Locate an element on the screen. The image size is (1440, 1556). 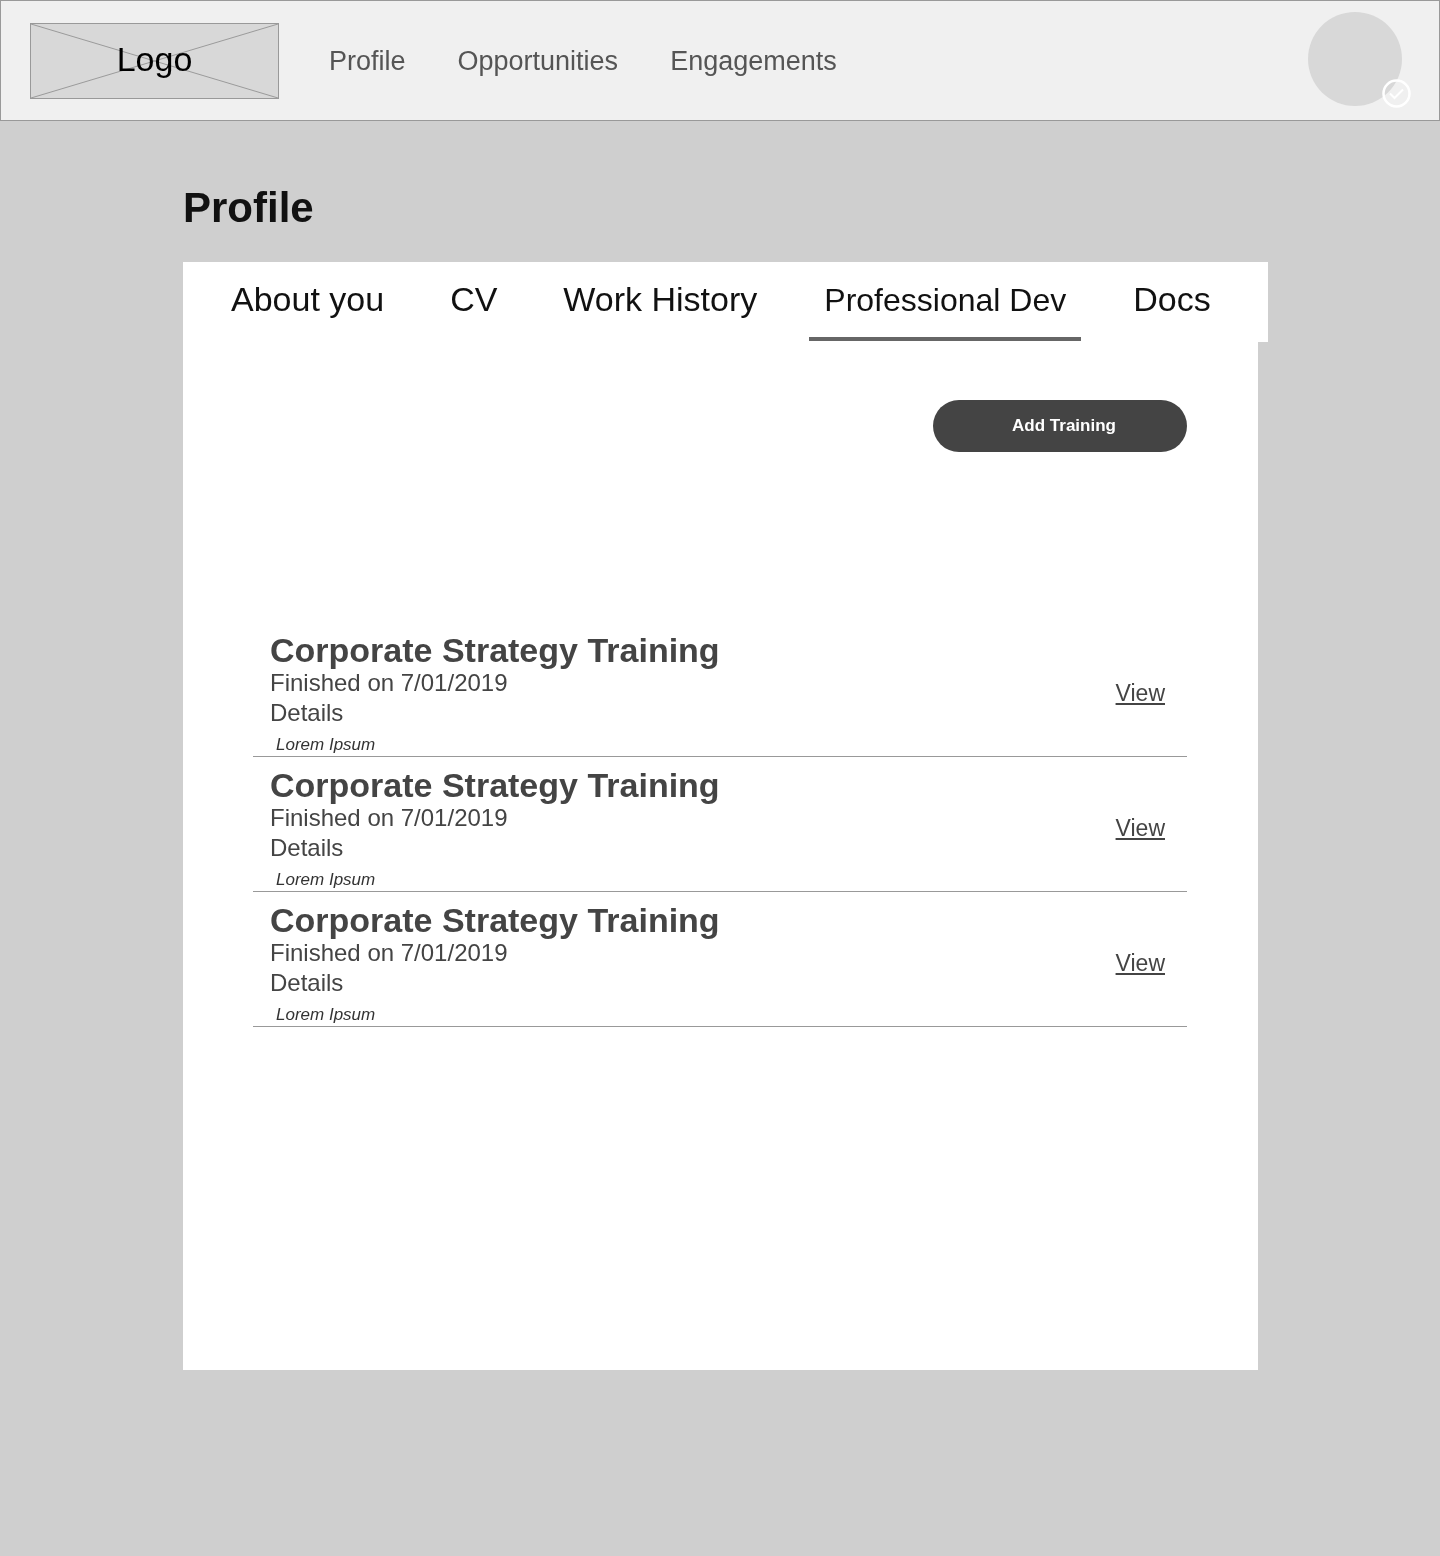
add-training-button: Add Training is located at coordinates (1060, 426).